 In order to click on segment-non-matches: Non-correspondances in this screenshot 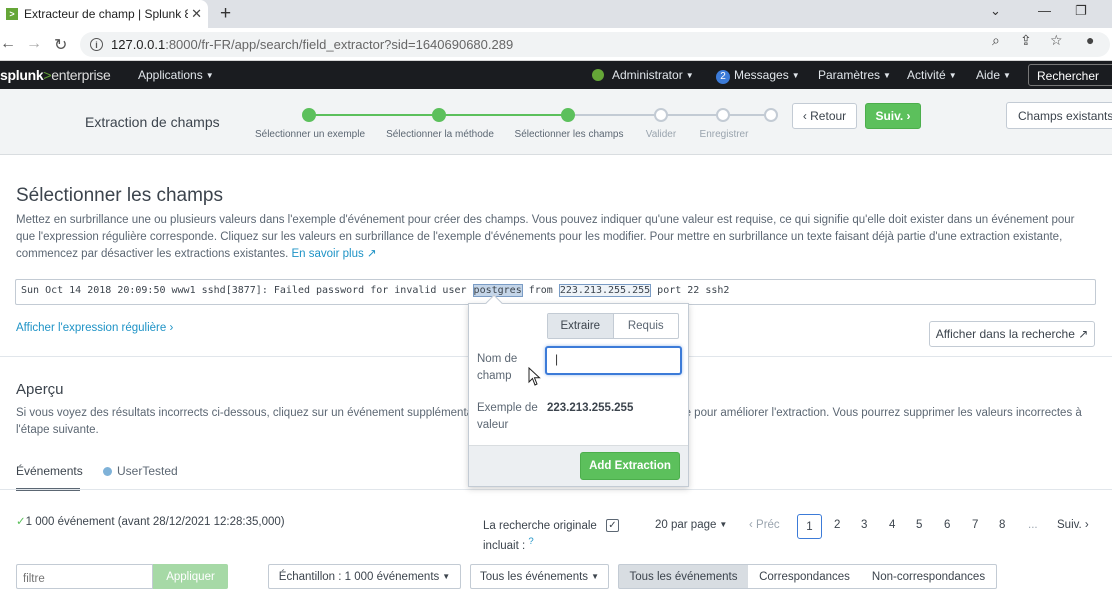, I will do `click(929, 576)`.